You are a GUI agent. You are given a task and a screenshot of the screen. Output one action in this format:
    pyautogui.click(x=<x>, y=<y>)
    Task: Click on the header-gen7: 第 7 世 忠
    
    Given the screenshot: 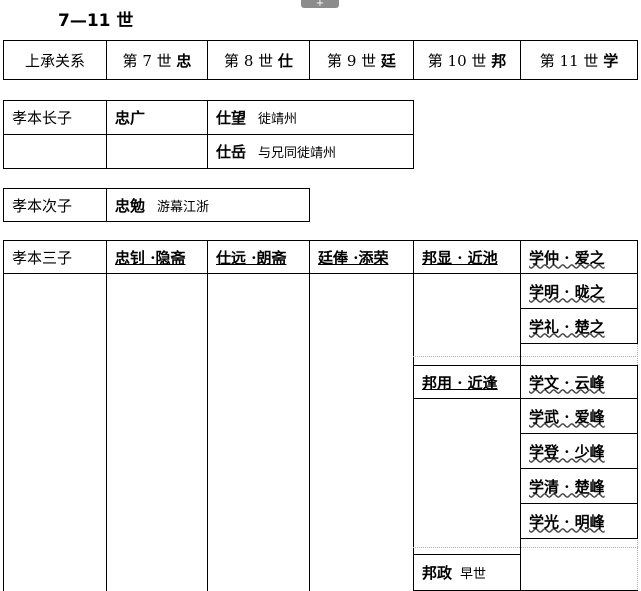 What is the action you would take?
    pyautogui.click(x=157, y=60)
    